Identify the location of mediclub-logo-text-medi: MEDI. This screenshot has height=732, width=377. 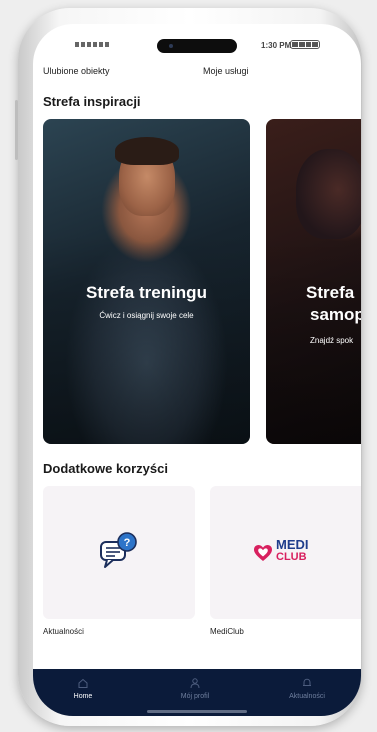
(292, 544).